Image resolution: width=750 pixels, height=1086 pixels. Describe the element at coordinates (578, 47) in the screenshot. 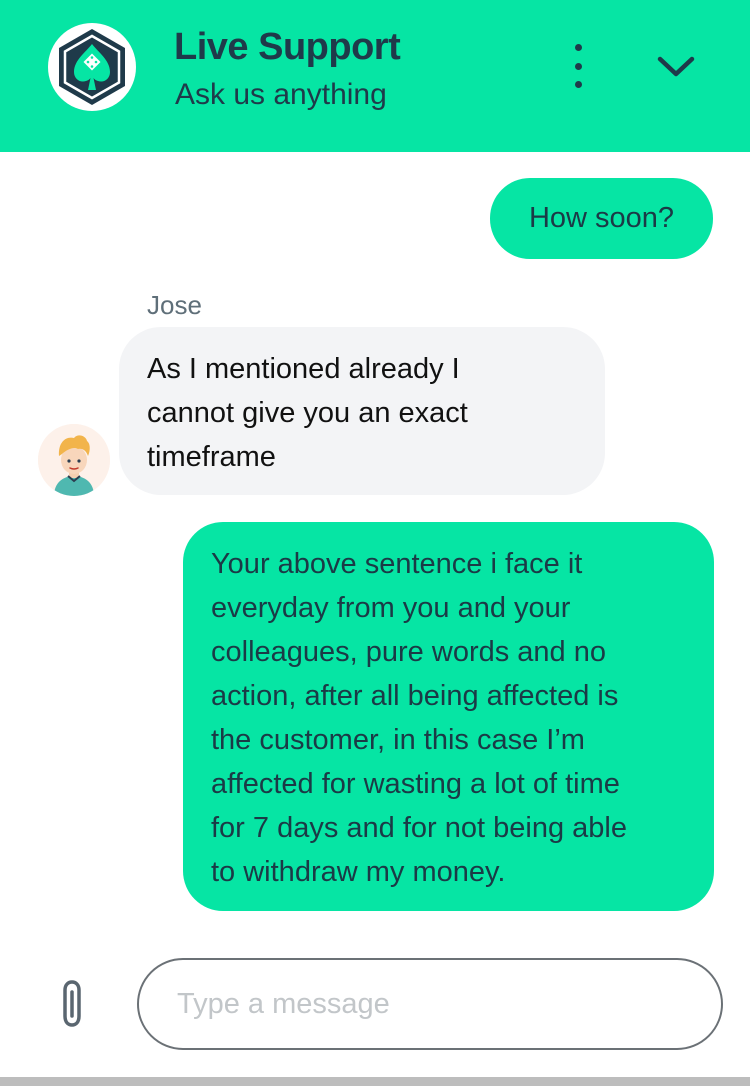

I see `more-vertical-icon` at that location.